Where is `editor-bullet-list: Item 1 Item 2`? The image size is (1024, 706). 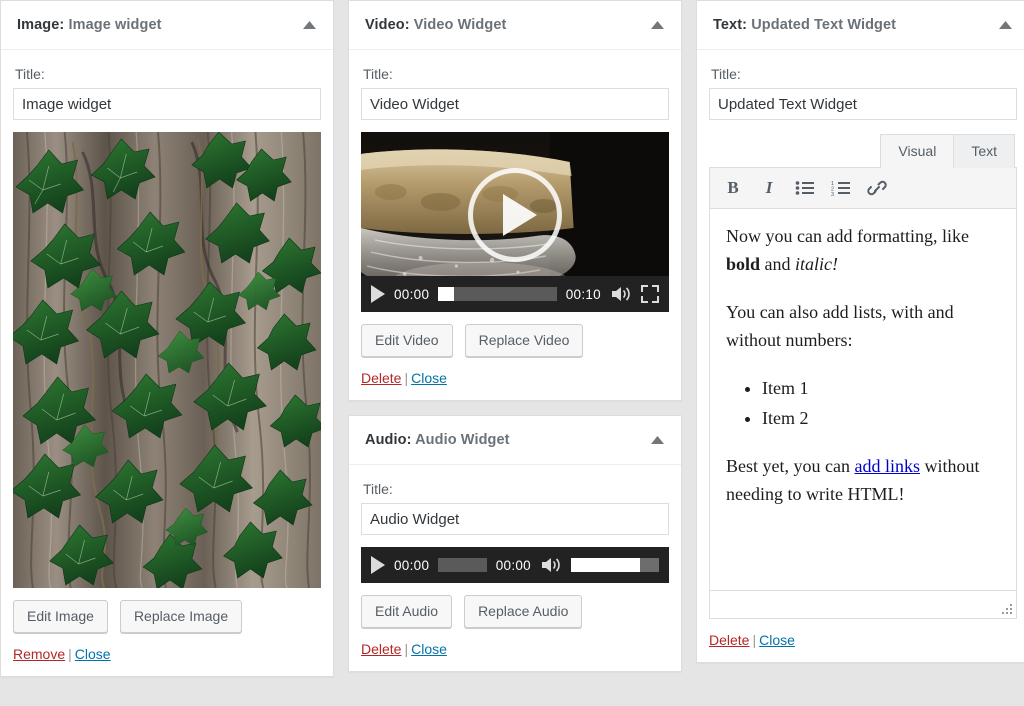
editor-bullet-list: Item 1 Item 2 is located at coordinates (863, 404).